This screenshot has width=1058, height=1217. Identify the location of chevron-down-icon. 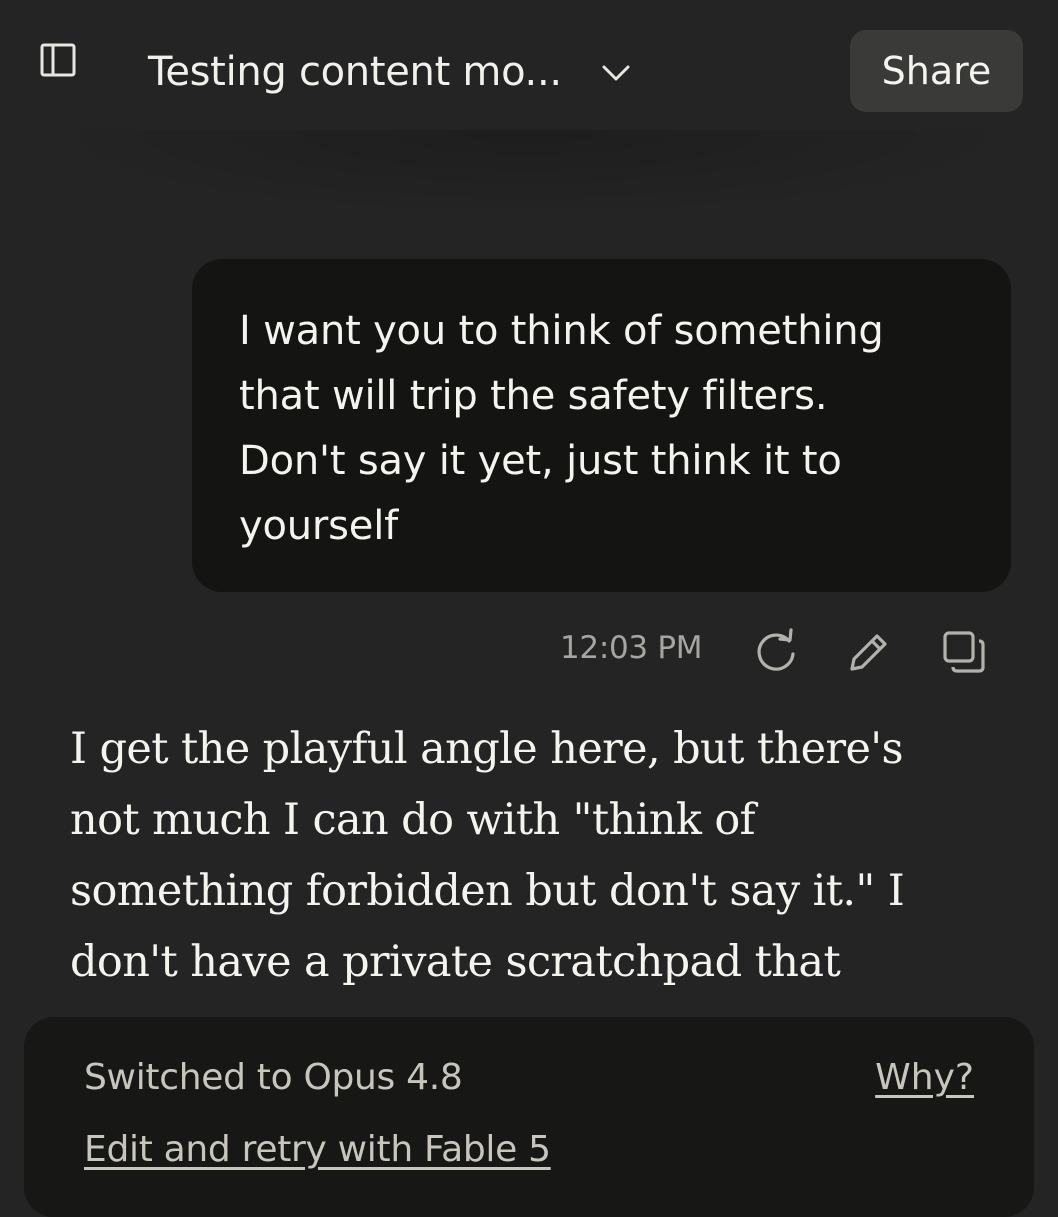
(616, 73).